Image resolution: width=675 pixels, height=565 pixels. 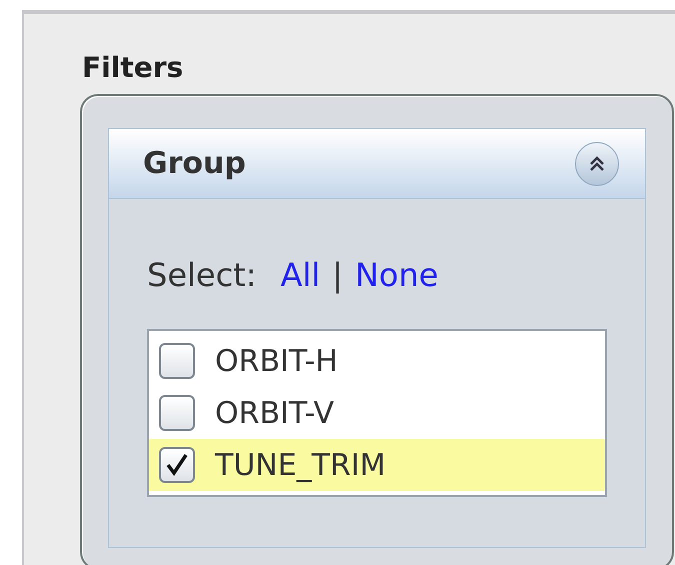 What do you see at coordinates (194, 164) in the screenshot?
I see `group-title: Group` at bounding box center [194, 164].